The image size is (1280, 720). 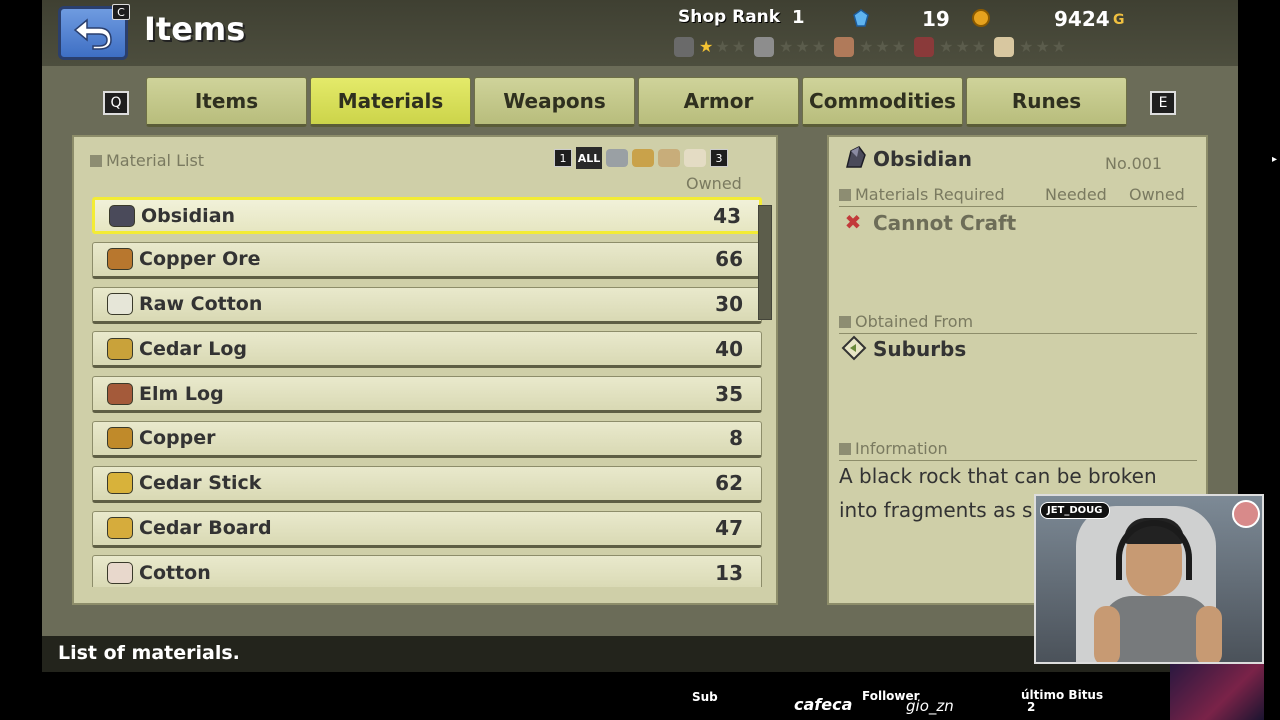 What do you see at coordinates (1004, 47) in the screenshot?
I see `cloth-icon` at bounding box center [1004, 47].